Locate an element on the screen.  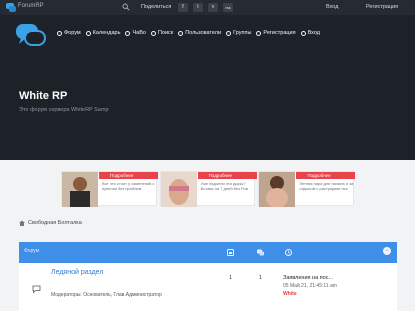
panel-head-label: Форум is located at coordinates (32, 251).